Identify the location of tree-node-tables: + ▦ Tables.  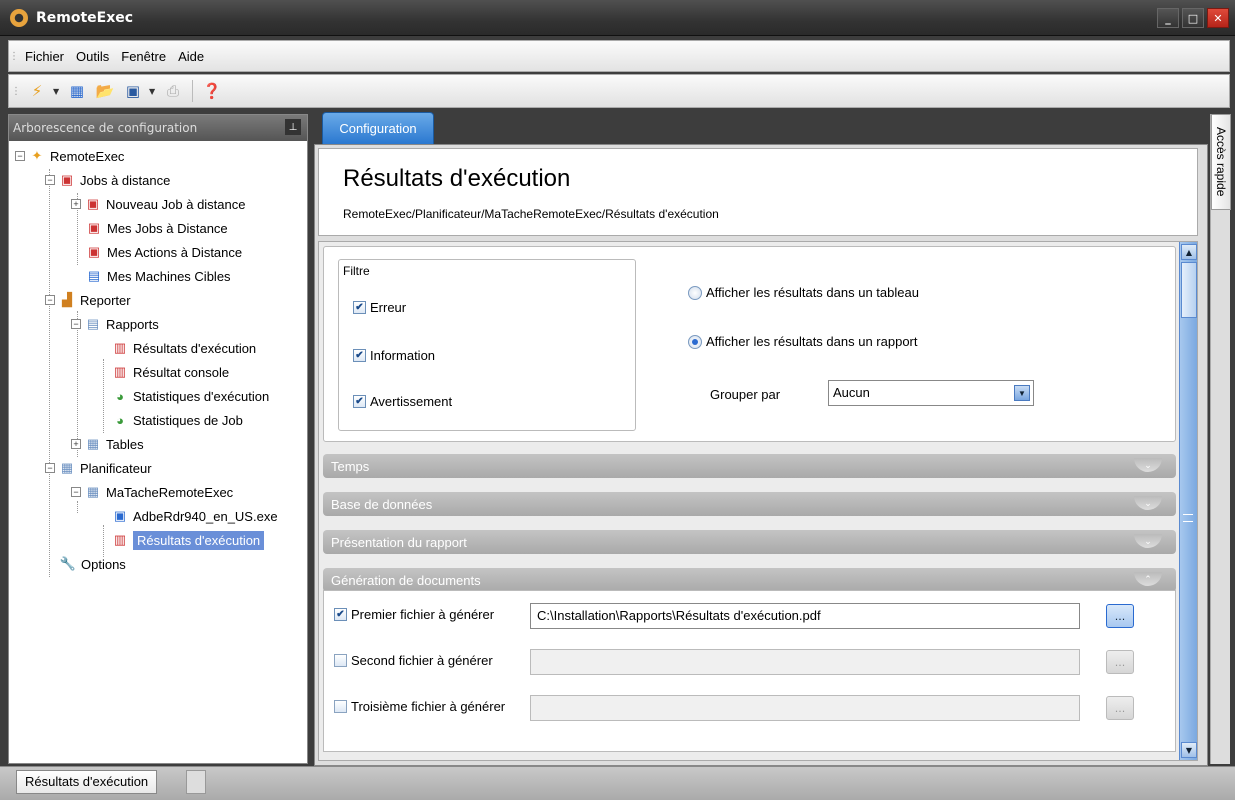
(107, 444).